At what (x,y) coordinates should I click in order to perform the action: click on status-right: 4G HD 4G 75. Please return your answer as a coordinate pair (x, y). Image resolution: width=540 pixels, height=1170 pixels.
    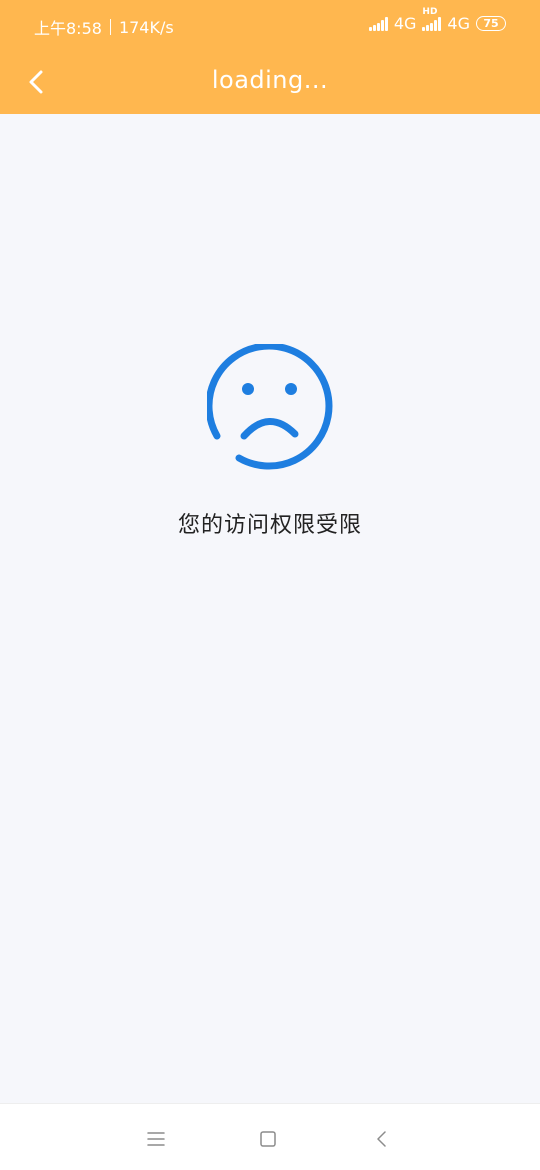
    Looking at the image, I should click on (437, 20).